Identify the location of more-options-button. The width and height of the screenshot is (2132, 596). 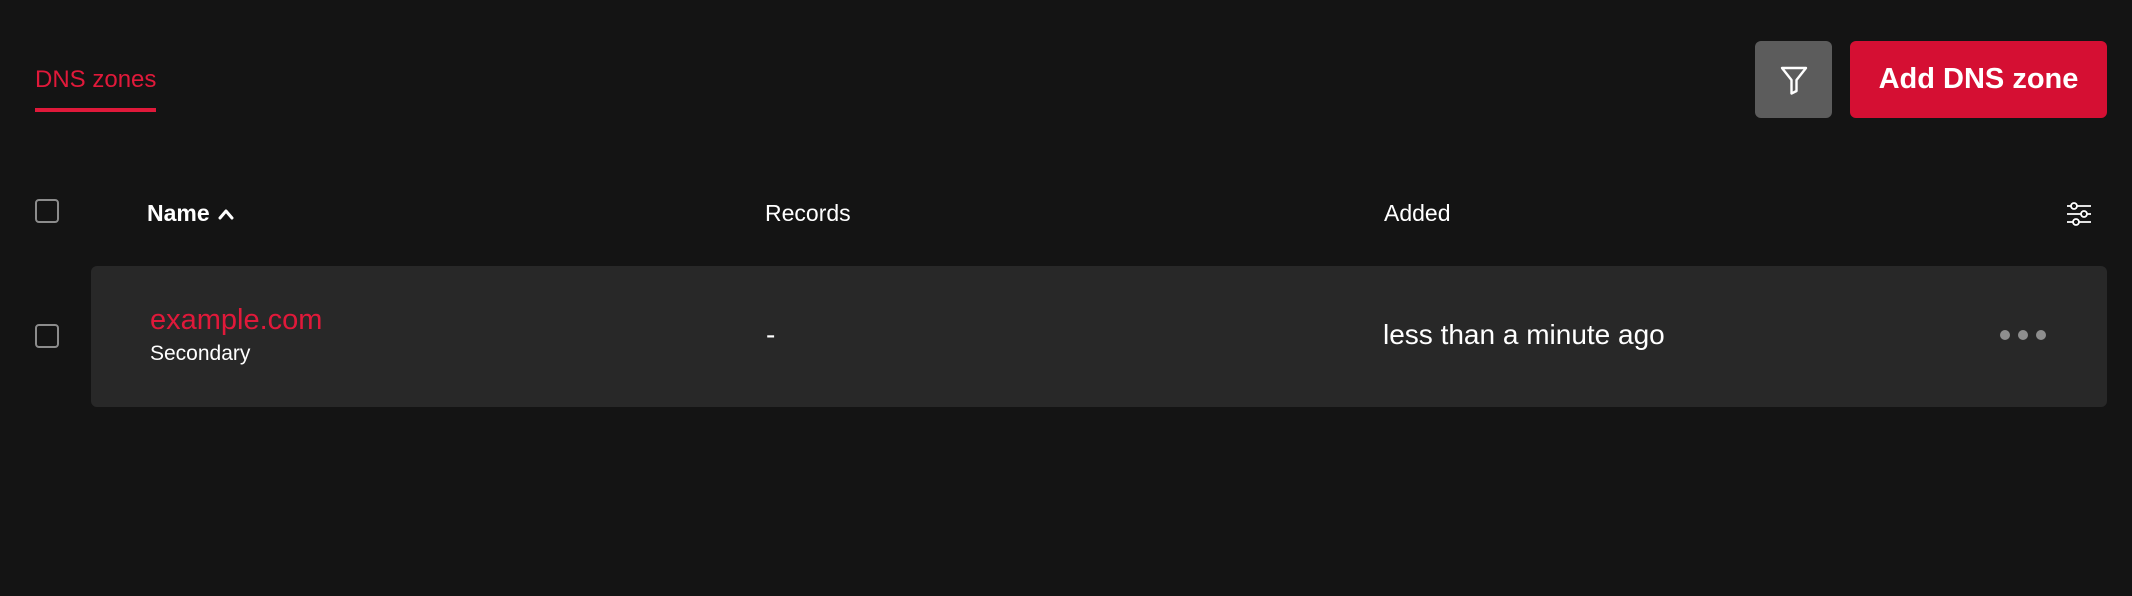
(2023, 335).